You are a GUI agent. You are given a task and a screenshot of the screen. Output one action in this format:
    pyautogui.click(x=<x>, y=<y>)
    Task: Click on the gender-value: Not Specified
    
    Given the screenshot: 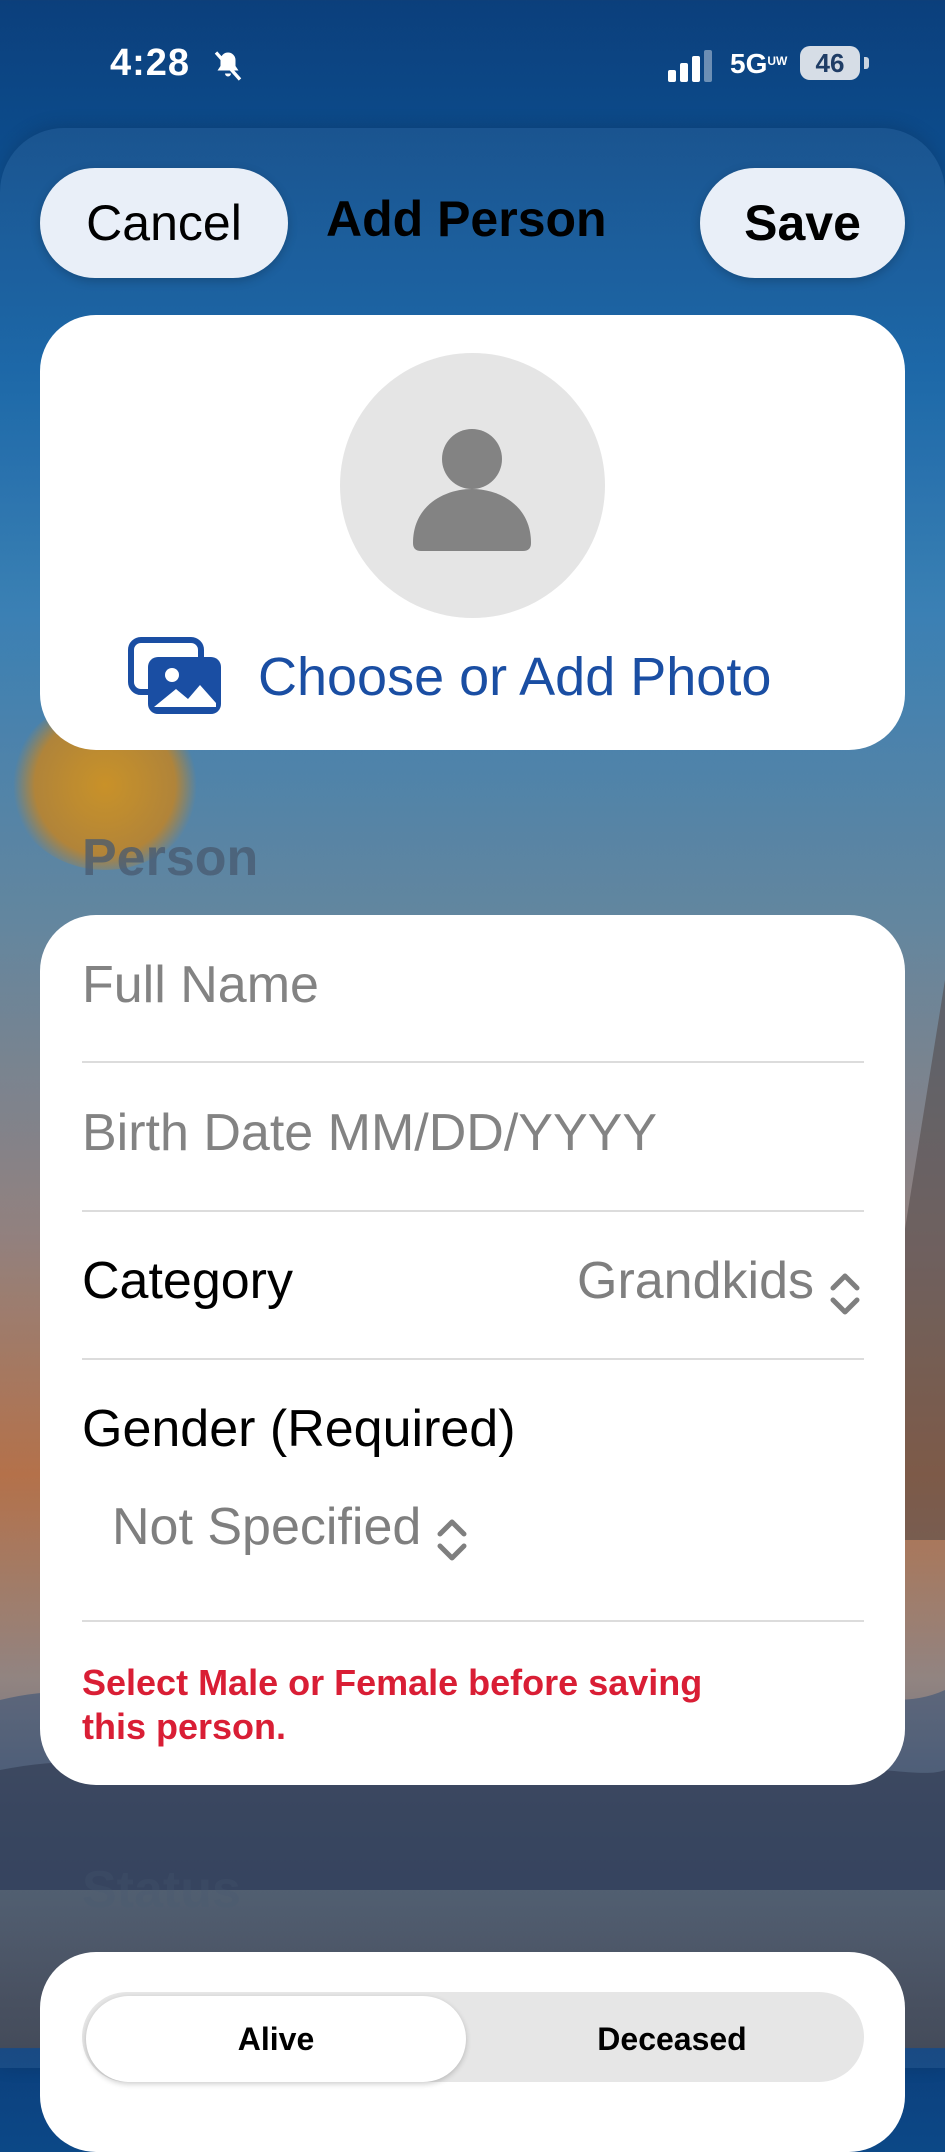 What is the action you would take?
    pyautogui.click(x=267, y=1527)
    